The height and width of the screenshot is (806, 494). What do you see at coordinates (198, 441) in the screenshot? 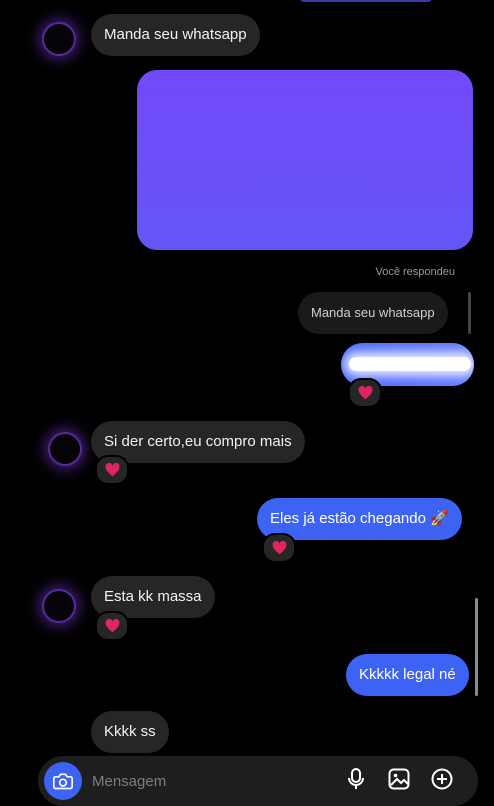
I see `message-text: Si der certo,eu compro mais` at bounding box center [198, 441].